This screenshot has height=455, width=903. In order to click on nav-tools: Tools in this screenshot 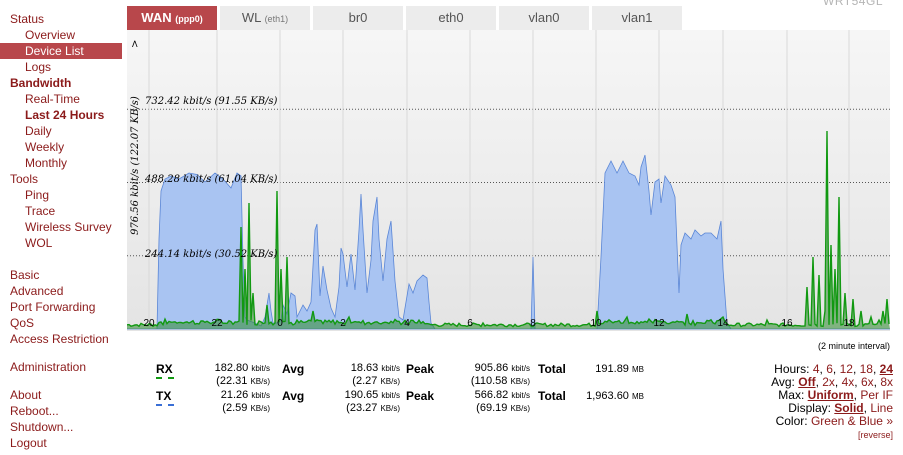, I will do `click(61, 179)`.